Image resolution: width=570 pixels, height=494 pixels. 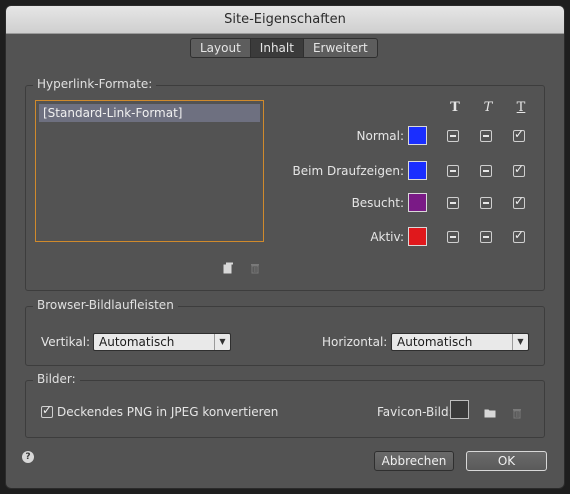 I want to click on italic-toggle-normal, so click(x=486, y=136).